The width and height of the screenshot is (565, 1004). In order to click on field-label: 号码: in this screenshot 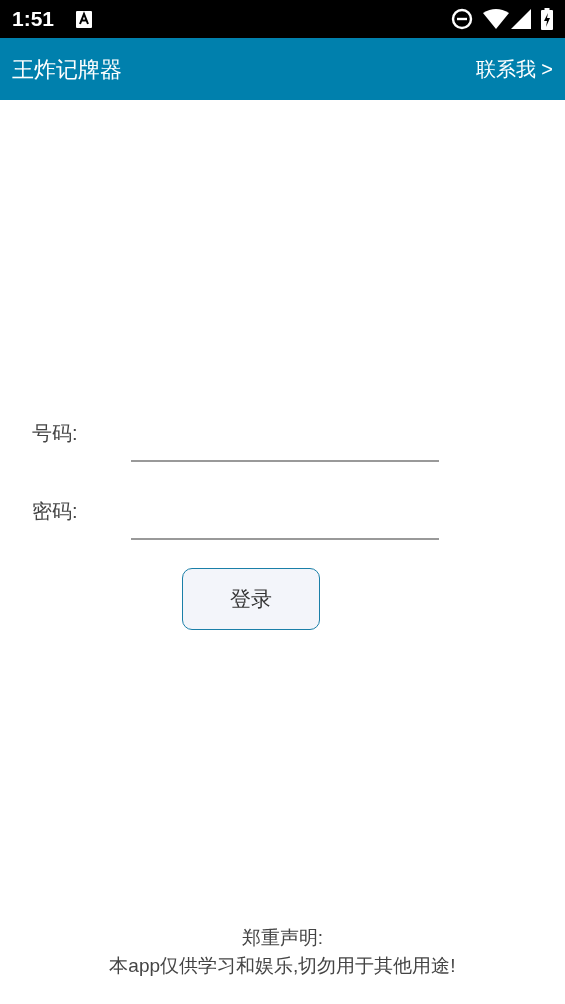, I will do `click(55, 433)`.